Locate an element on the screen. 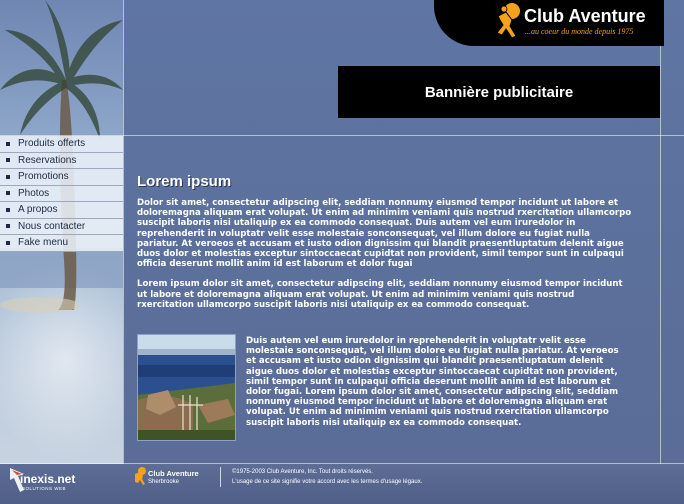  nav-item-photos: Photos is located at coordinates (61, 194).